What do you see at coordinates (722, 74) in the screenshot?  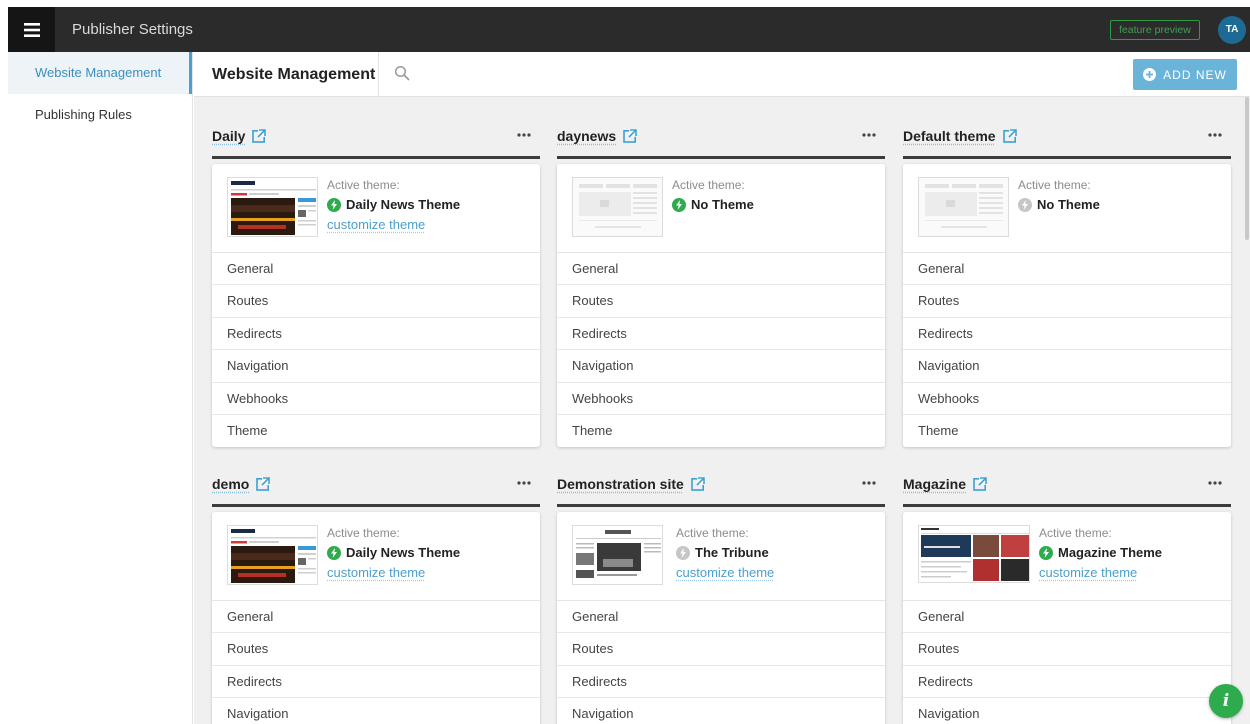 I see `page-header: Website Management ADD NEW` at bounding box center [722, 74].